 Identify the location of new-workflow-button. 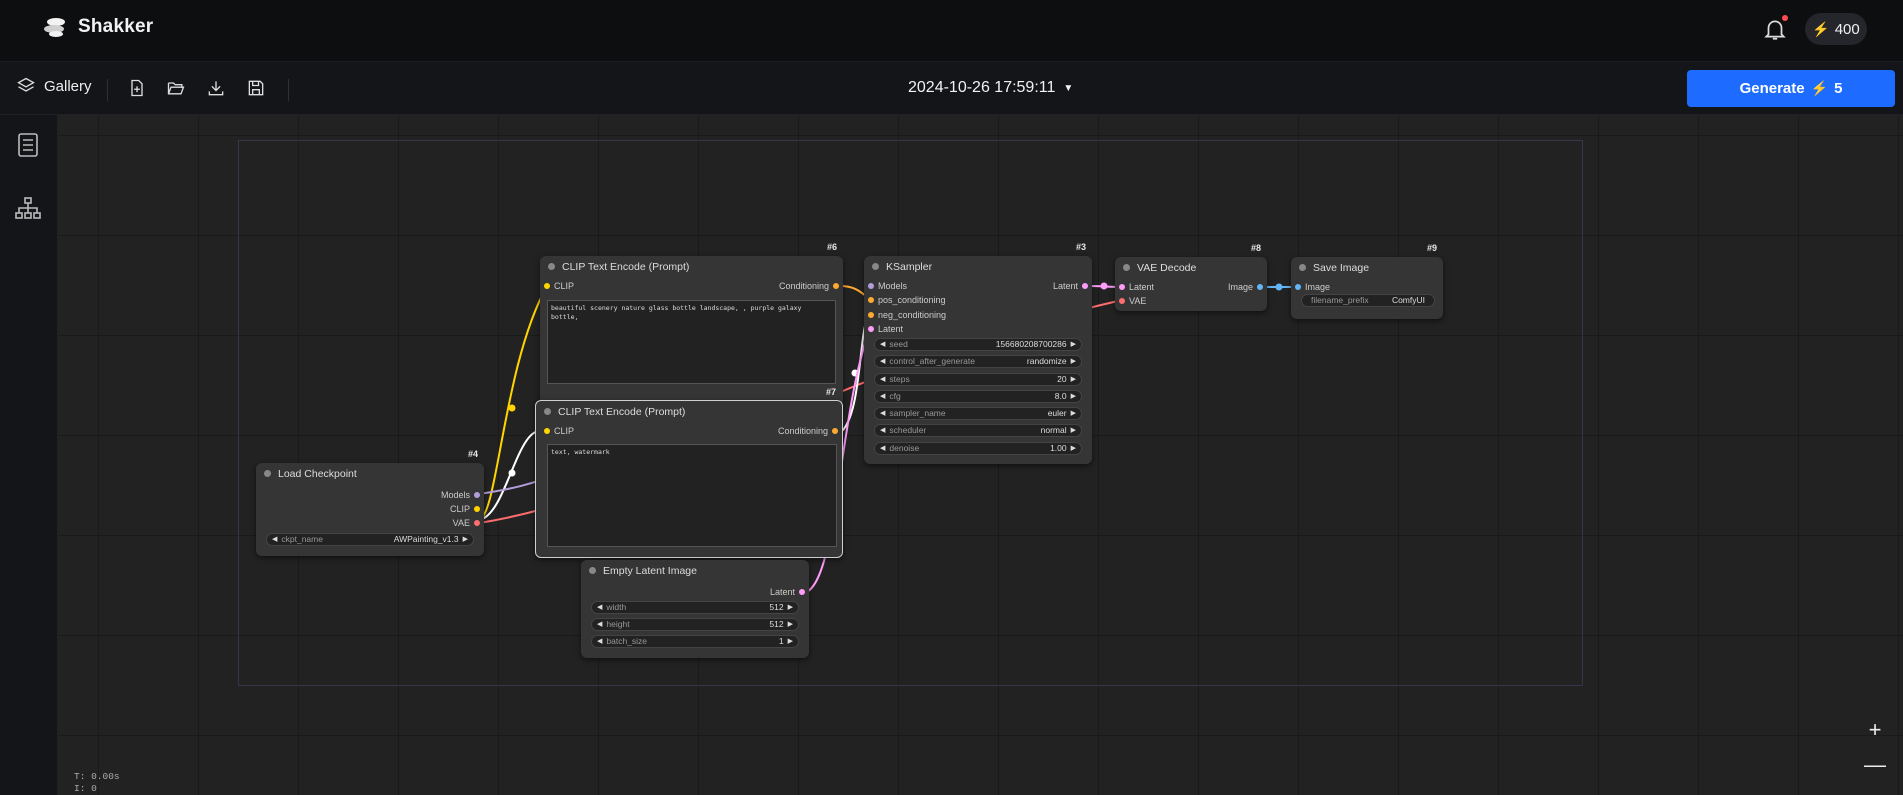
(137, 88).